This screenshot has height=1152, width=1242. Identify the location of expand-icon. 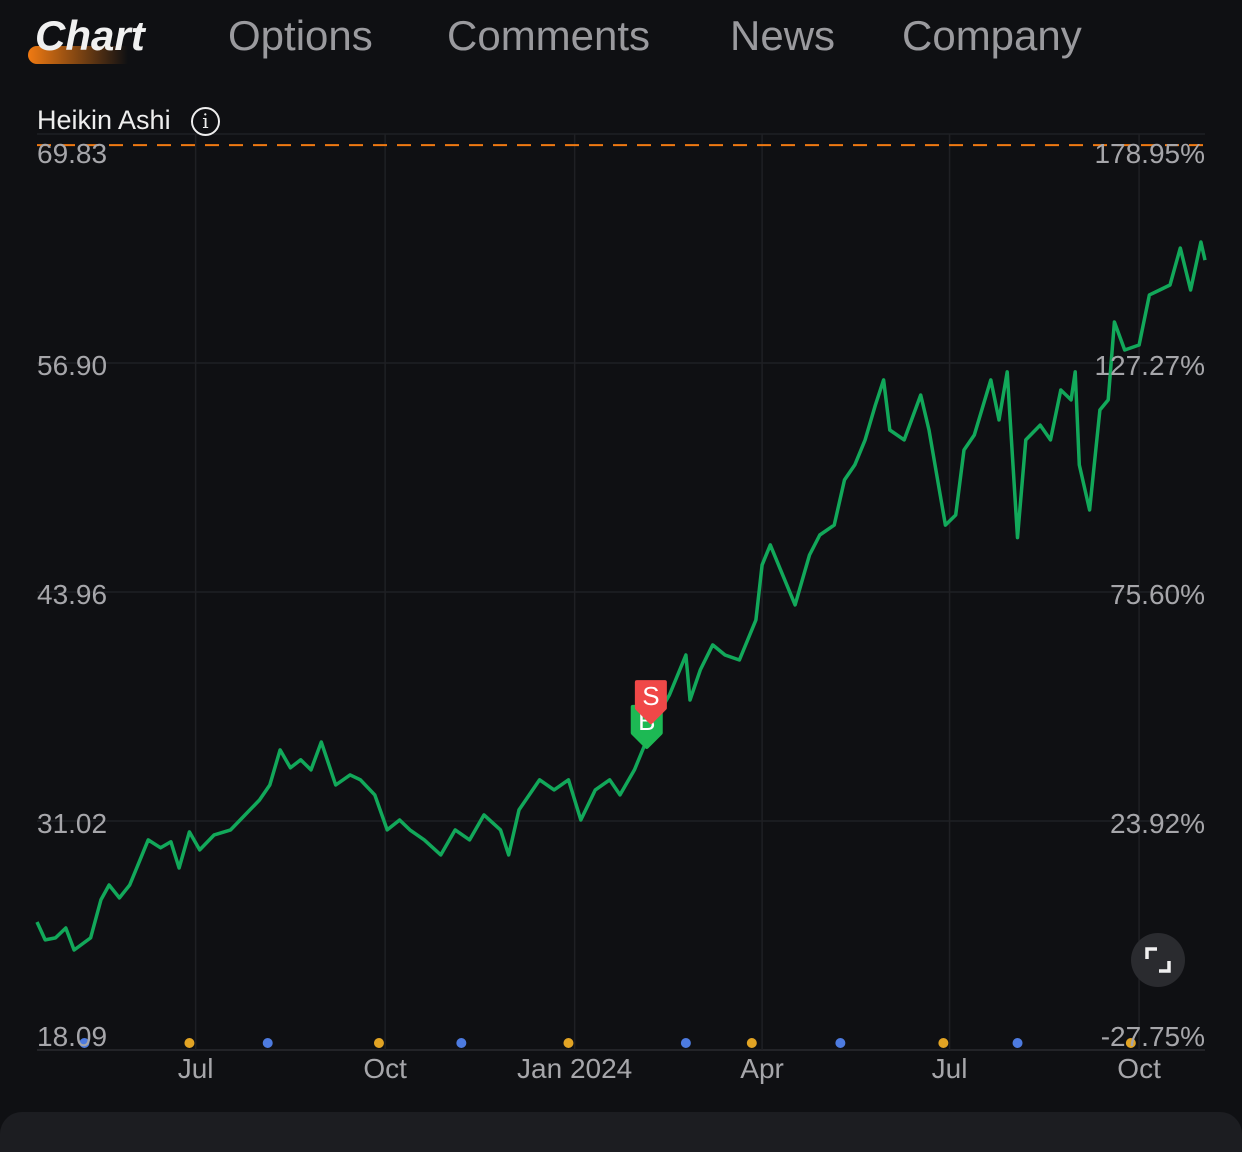
(1158, 960).